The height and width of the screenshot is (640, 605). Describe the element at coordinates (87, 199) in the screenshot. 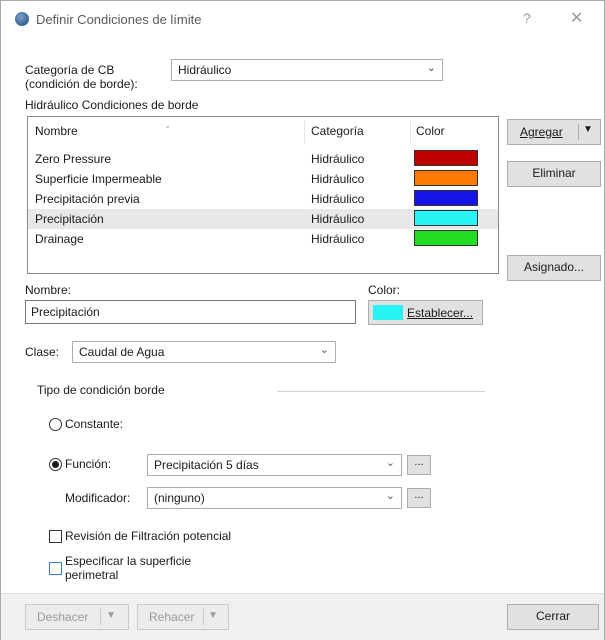

I see `row-name: Precipitación previa` at that location.